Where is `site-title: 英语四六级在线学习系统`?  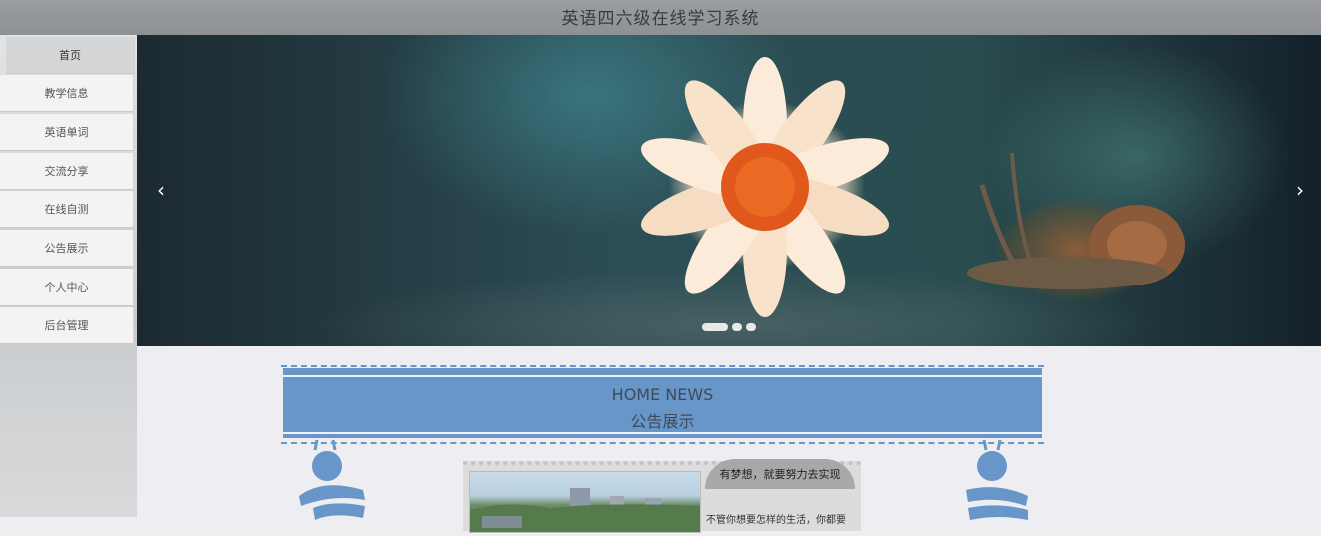
site-title: 英语四六级在线学习系统 is located at coordinates (660, 19).